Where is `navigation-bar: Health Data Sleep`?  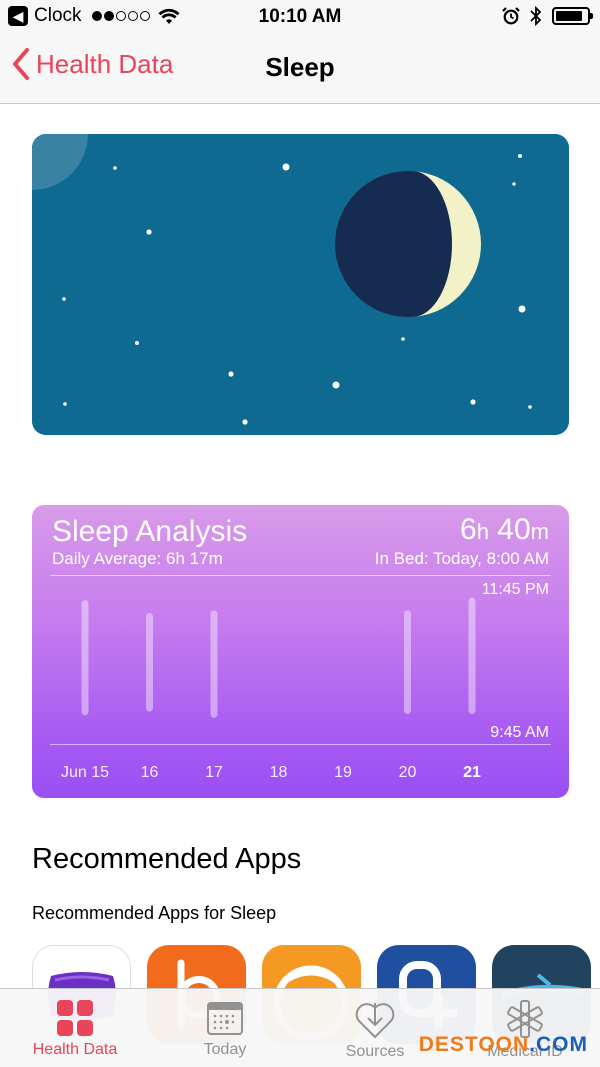 navigation-bar: Health Data Sleep is located at coordinates (300, 69).